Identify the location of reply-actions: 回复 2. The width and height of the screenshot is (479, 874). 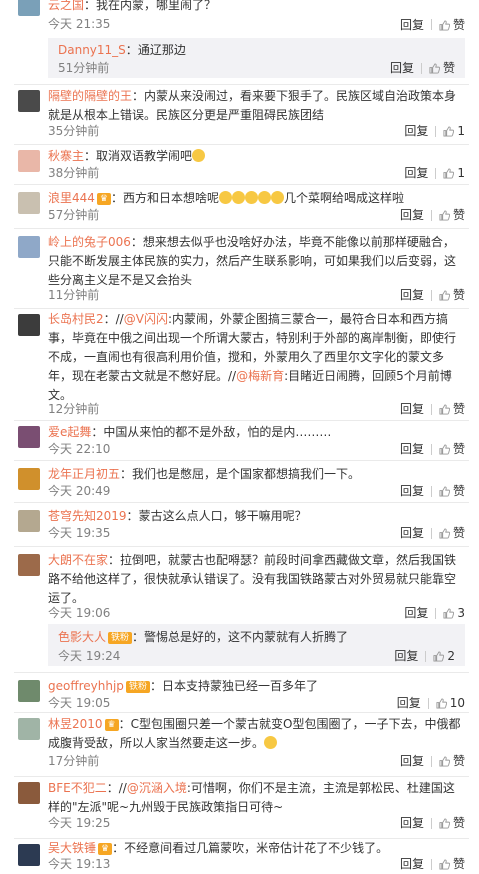
(424, 655).